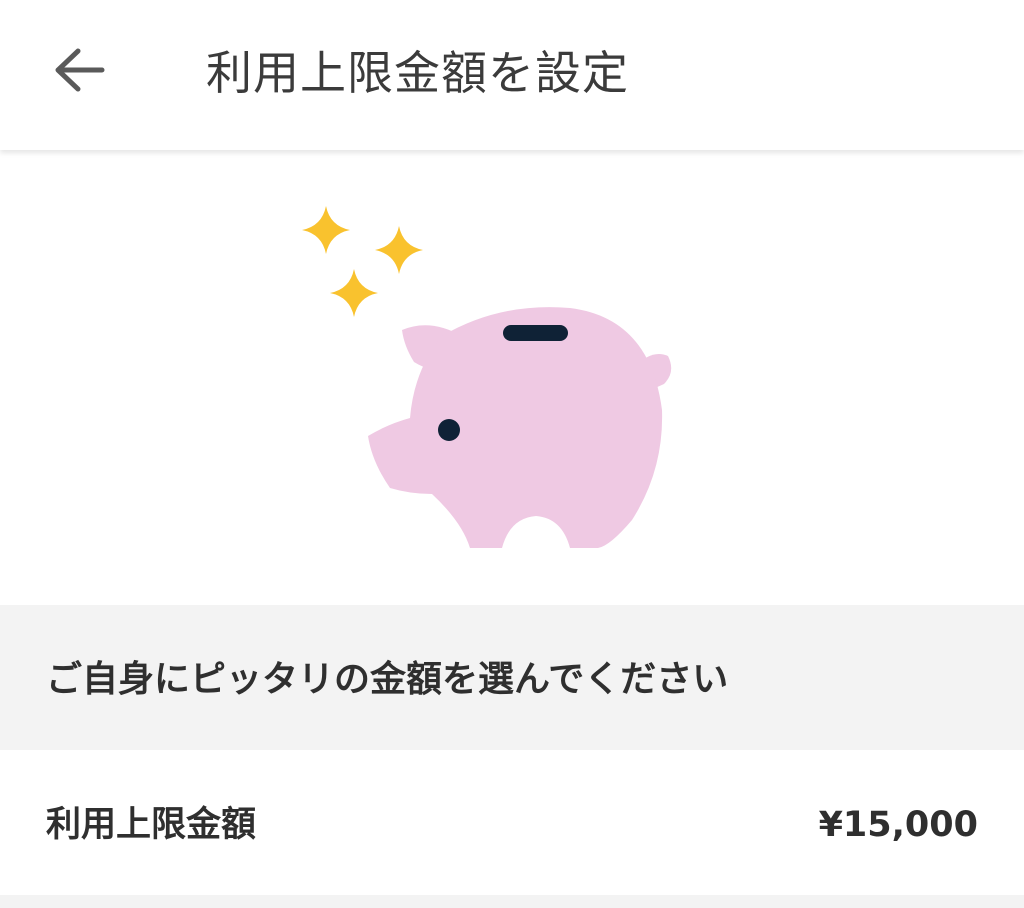 This screenshot has width=1024, height=908. What do you see at coordinates (417, 73) in the screenshot?
I see `page-title: 利用上限金額を設定` at bounding box center [417, 73].